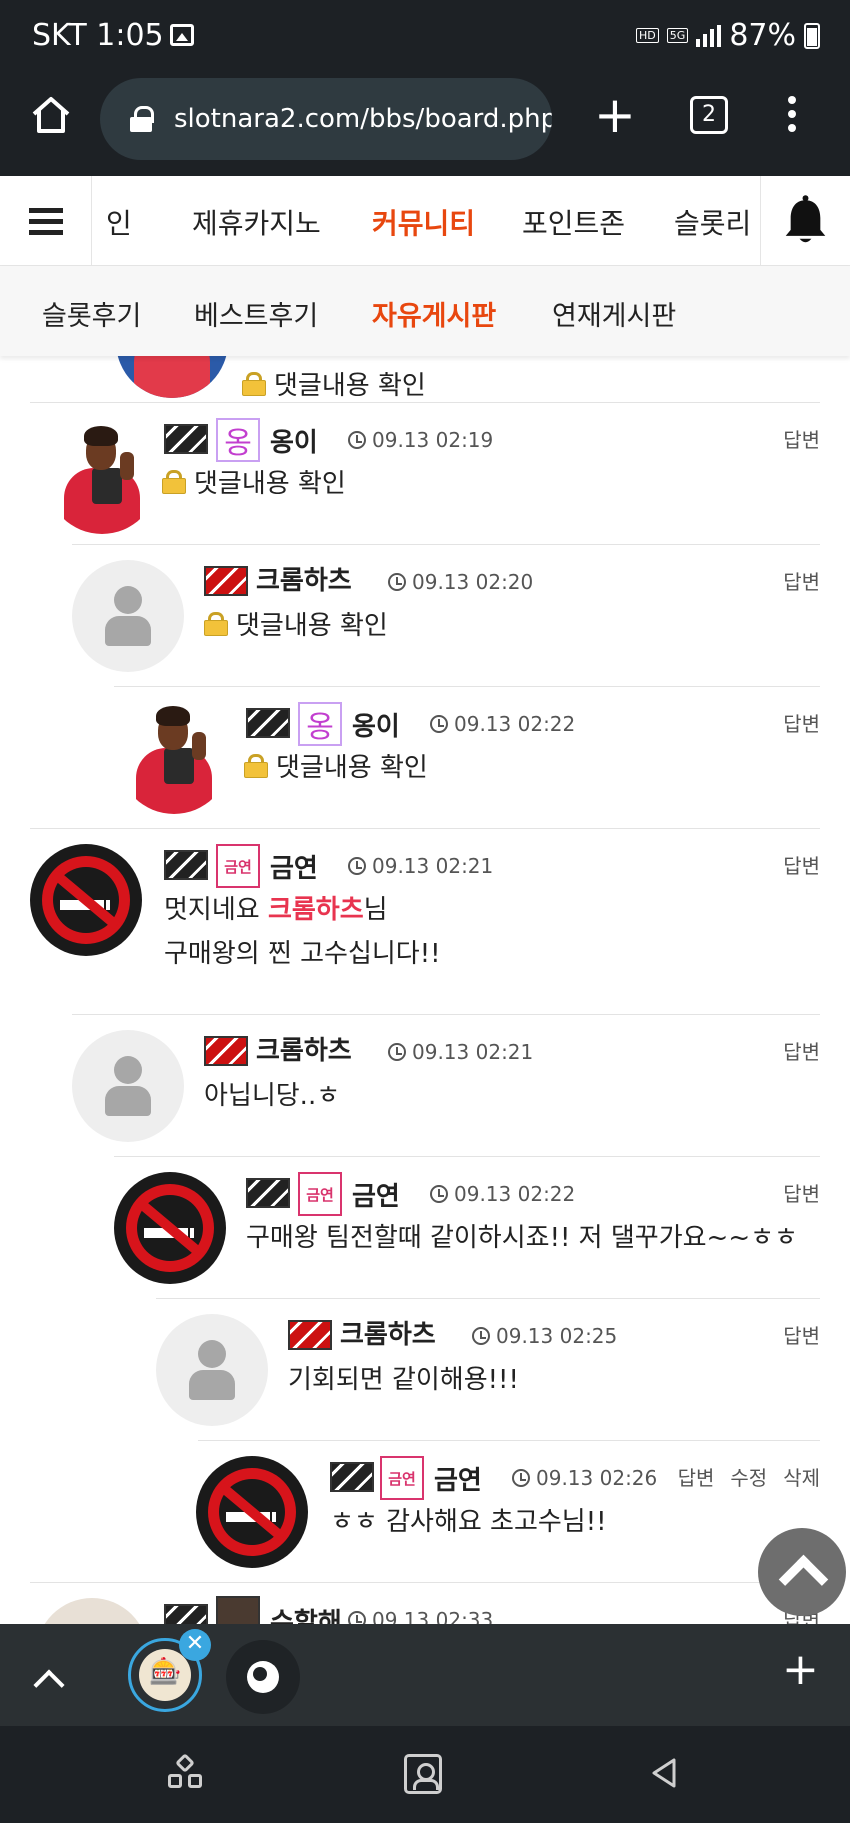  I want to click on comment-text: 구매왕 팀전할때 같이하시죠!! 저 댈꾸가요~~ㅎㅎ, so click(522, 1238).